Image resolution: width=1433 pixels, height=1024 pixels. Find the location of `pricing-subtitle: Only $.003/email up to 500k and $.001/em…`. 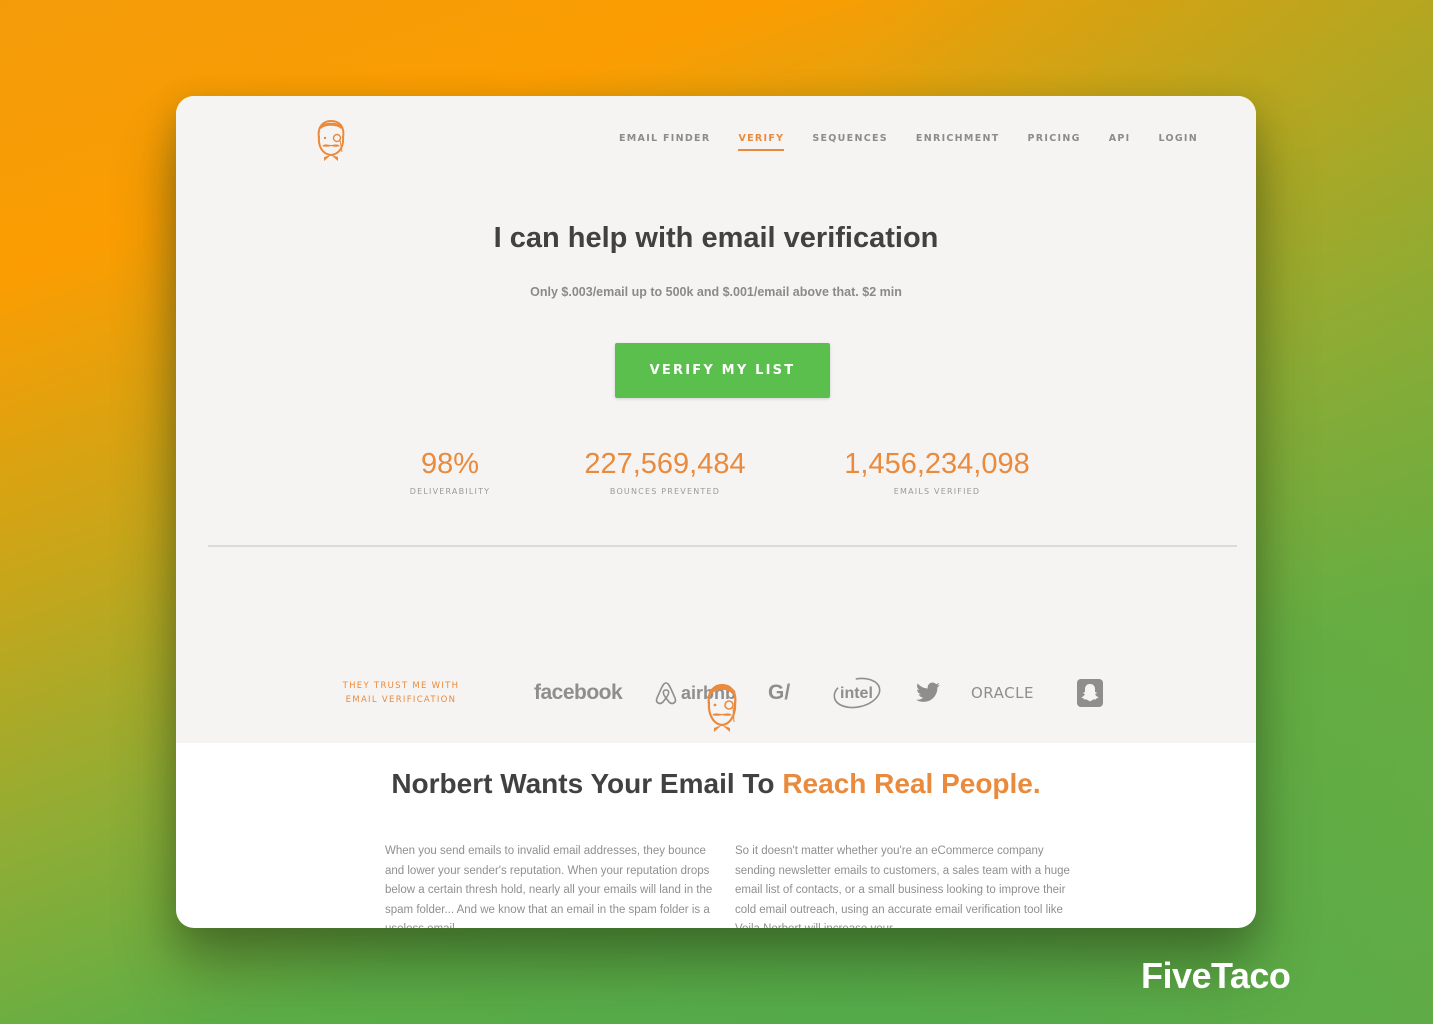

pricing-subtitle: Only $.003/email up to 500k and $.001/em… is located at coordinates (716, 292).